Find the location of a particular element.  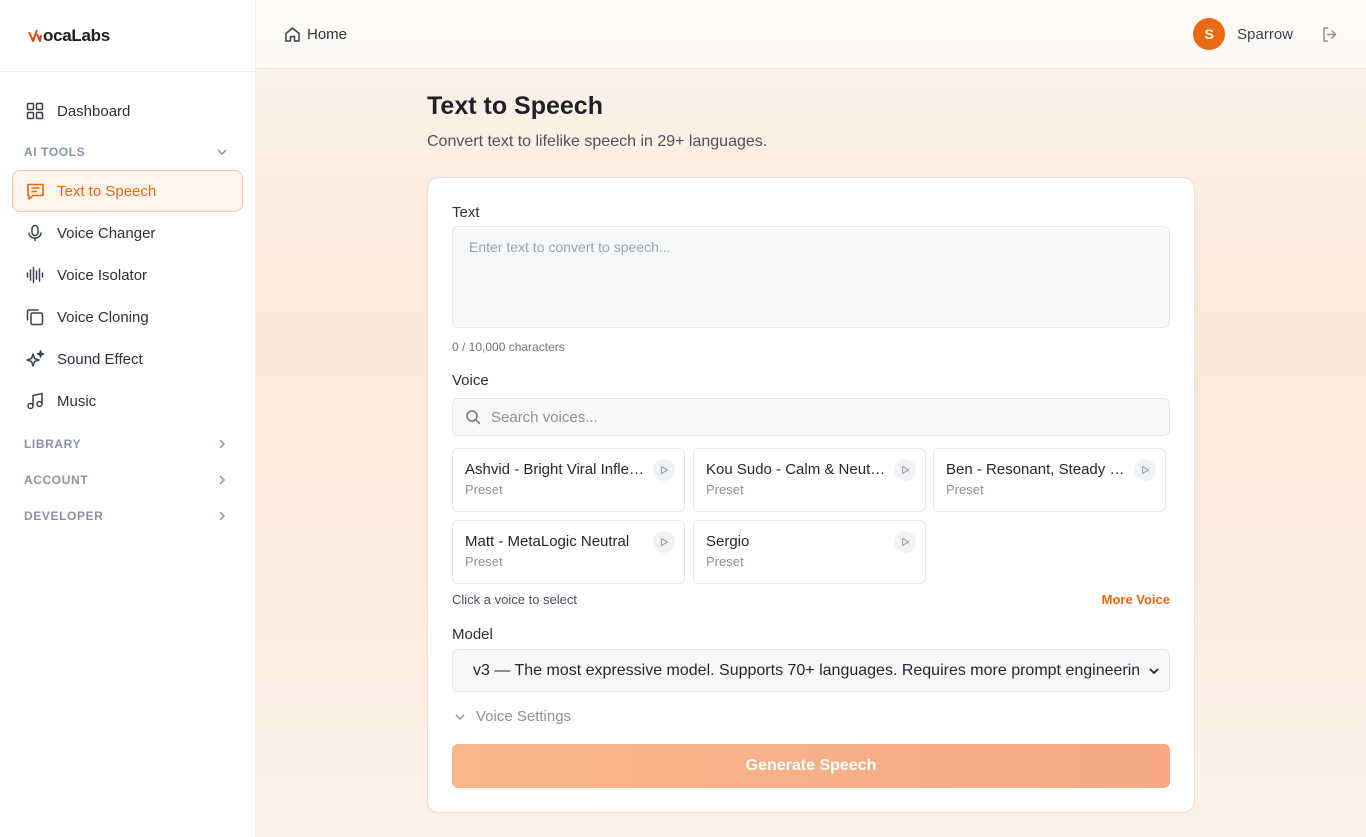

search-input is located at coordinates (791, 417).